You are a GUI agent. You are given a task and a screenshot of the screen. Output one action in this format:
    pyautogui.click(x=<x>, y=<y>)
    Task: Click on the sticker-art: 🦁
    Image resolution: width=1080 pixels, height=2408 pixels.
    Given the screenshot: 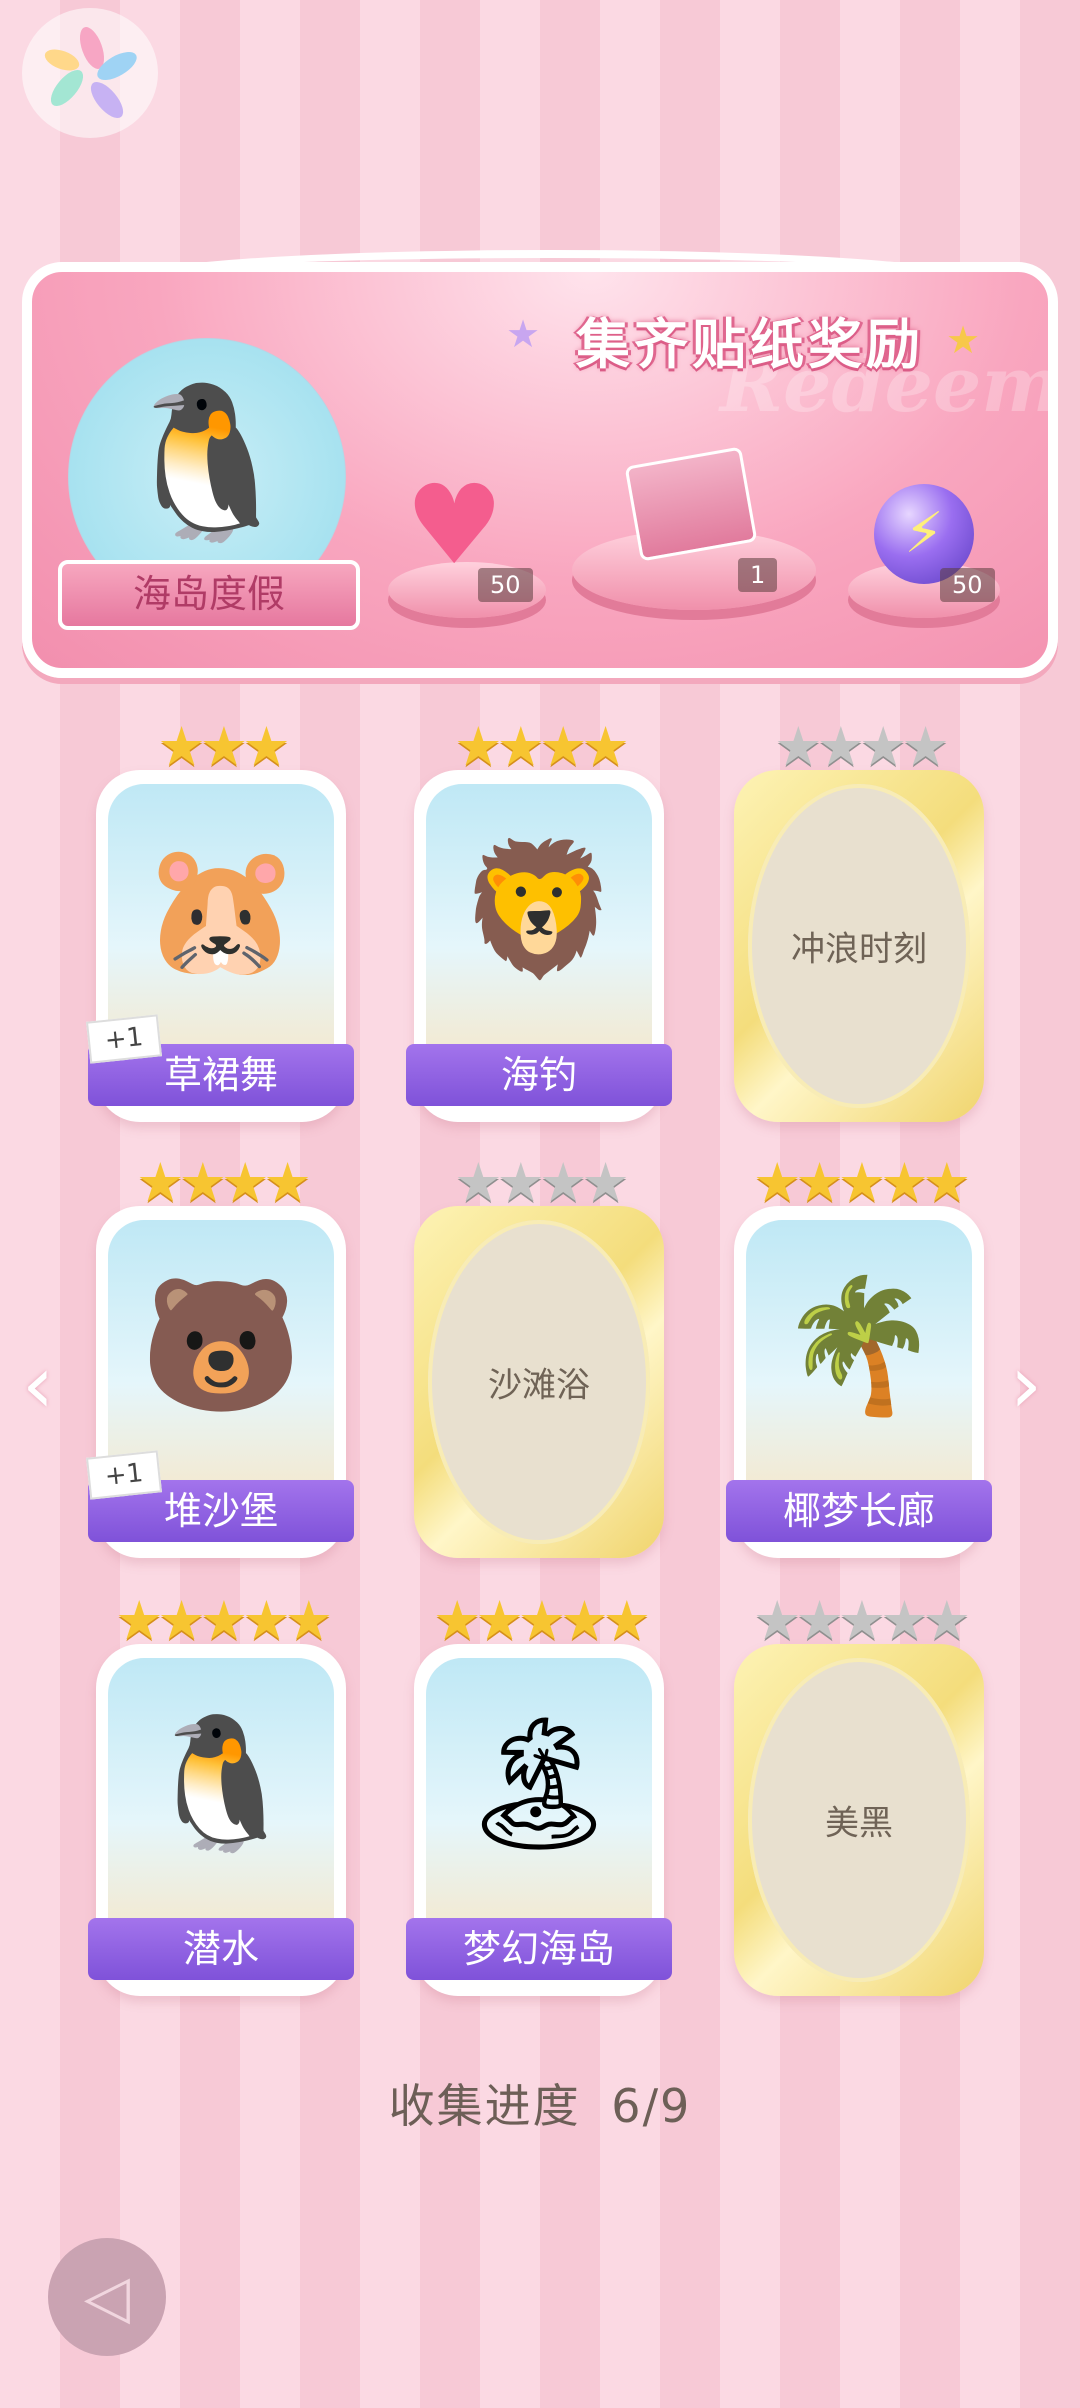 What is the action you would take?
    pyautogui.click(x=539, y=933)
    